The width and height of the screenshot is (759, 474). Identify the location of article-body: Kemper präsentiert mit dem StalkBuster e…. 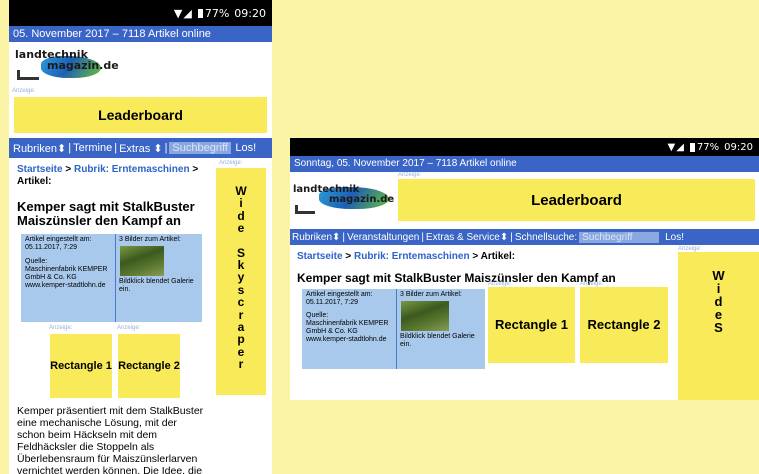
(110, 439).